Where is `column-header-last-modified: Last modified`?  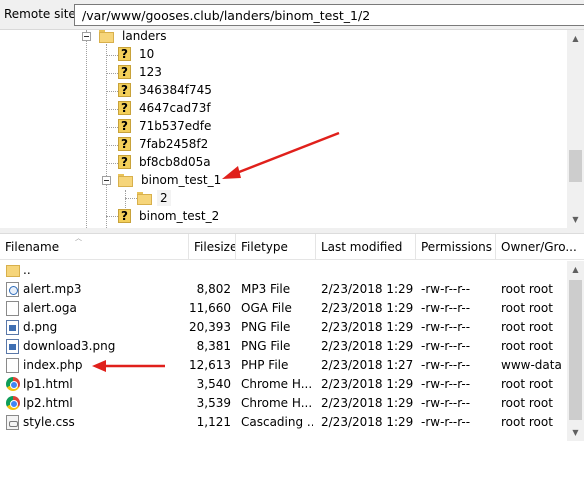
column-header-last-modified: Last modified is located at coordinates (366, 247).